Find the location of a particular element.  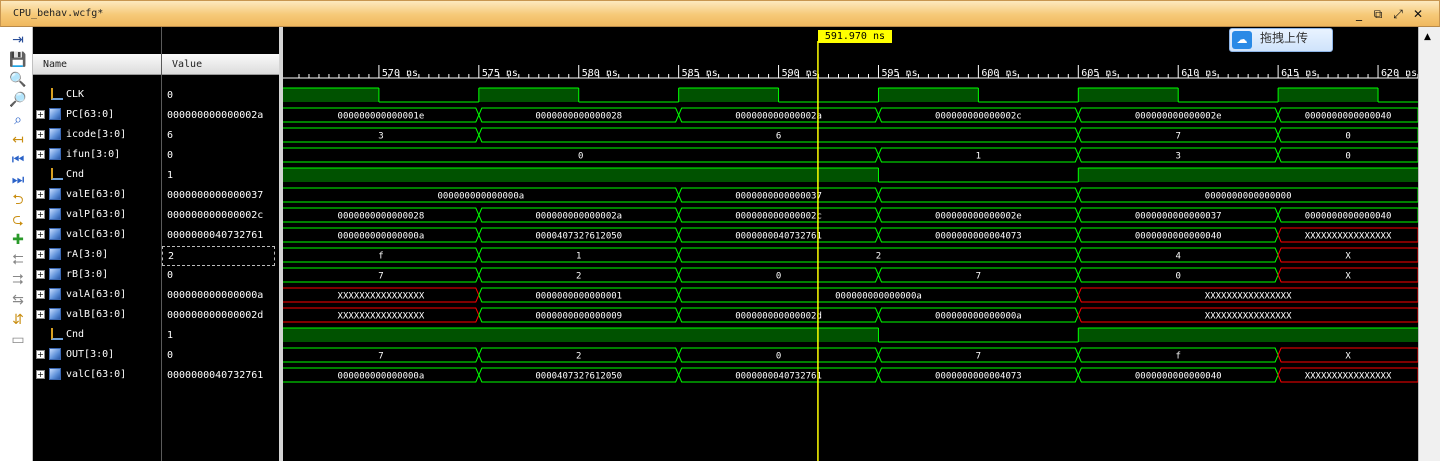

close-icon: ✕ is located at coordinates (1418, 14).